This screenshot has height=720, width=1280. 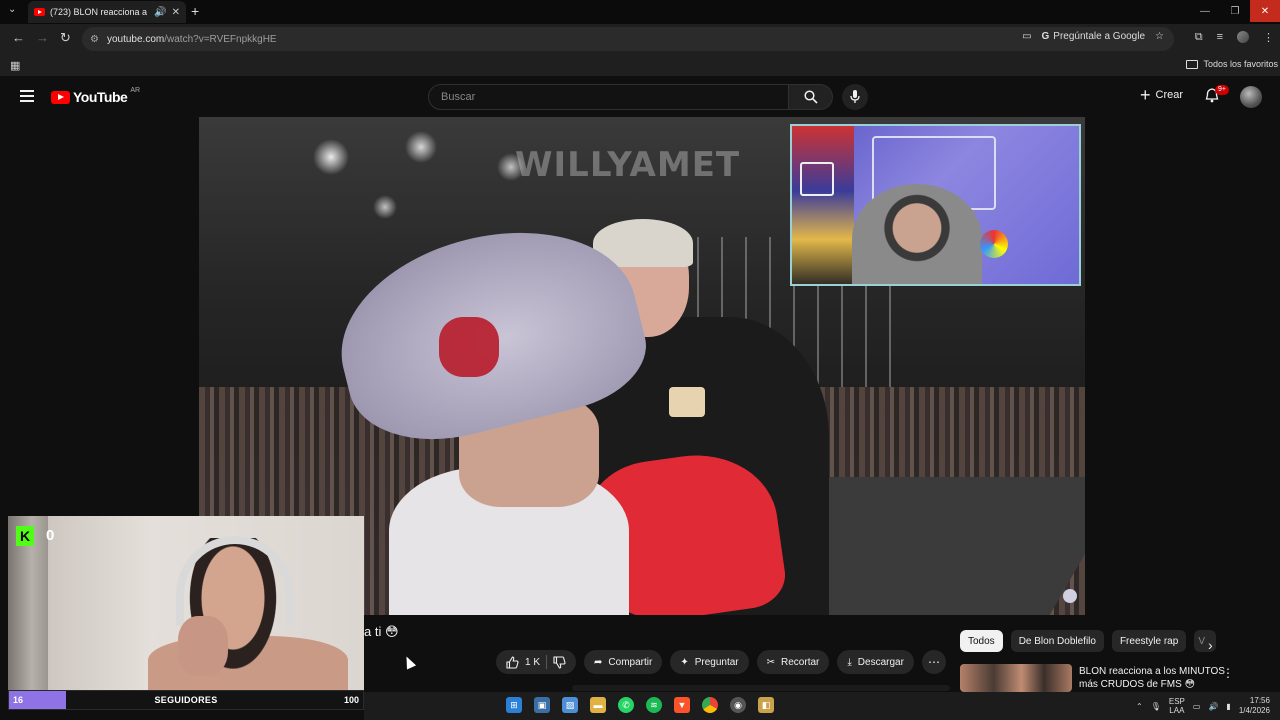 What do you see at coordinates (1070, 596) in the screenshot?
I see `channel-watermark-icon` at bounding box center [1070, 596].